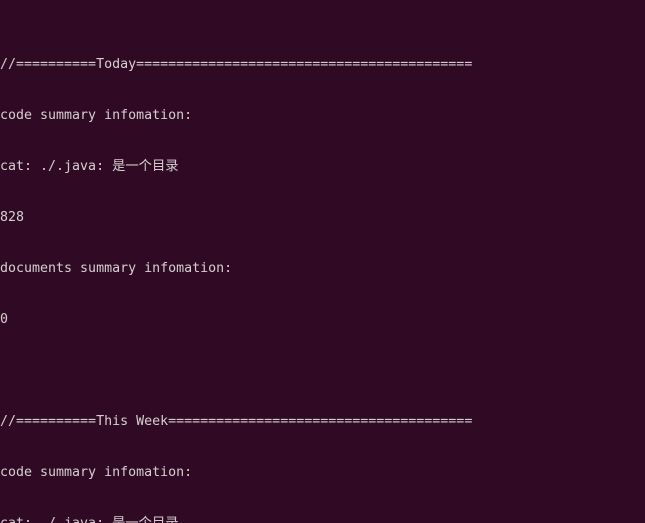 Image resolution: width=645 pixels, height=523 pixels. Describe the element at coordinates (4, 319) in the screenshot. I see `terminal-line: 0` at that location.